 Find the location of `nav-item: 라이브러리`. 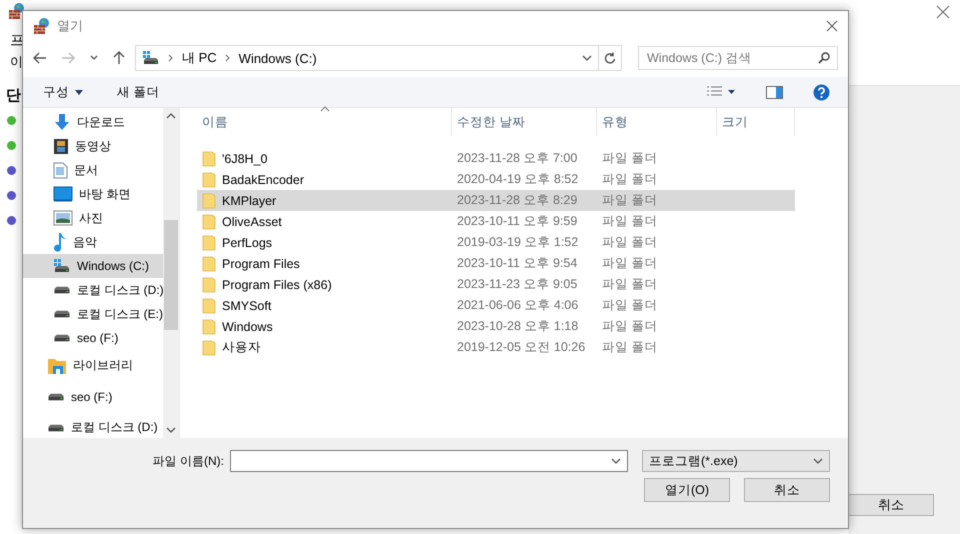

nav-item: 라이브러리 is located at coordinates (93, 365).